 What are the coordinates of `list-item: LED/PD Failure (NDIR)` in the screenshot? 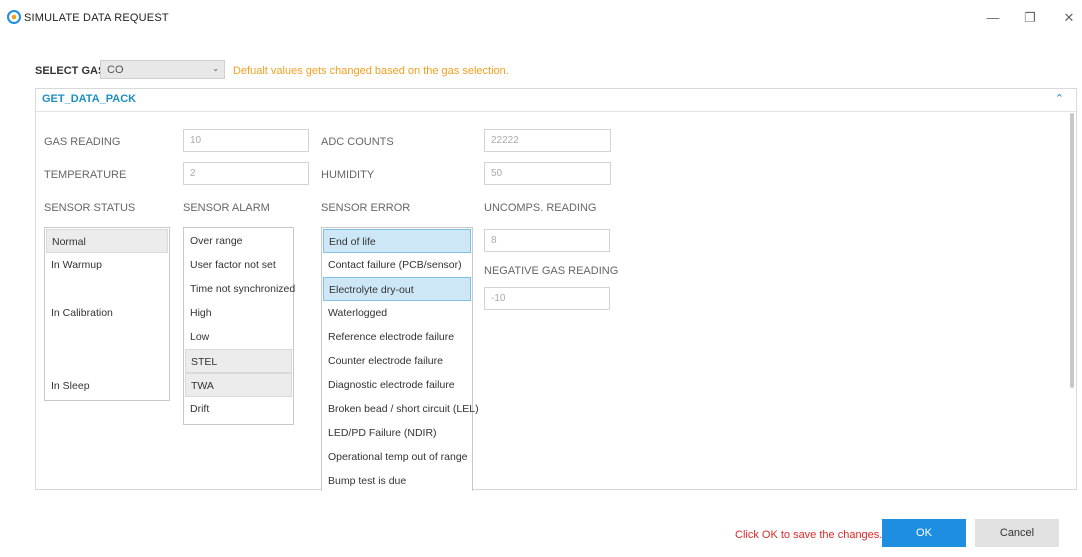 It's located at (397, 433).